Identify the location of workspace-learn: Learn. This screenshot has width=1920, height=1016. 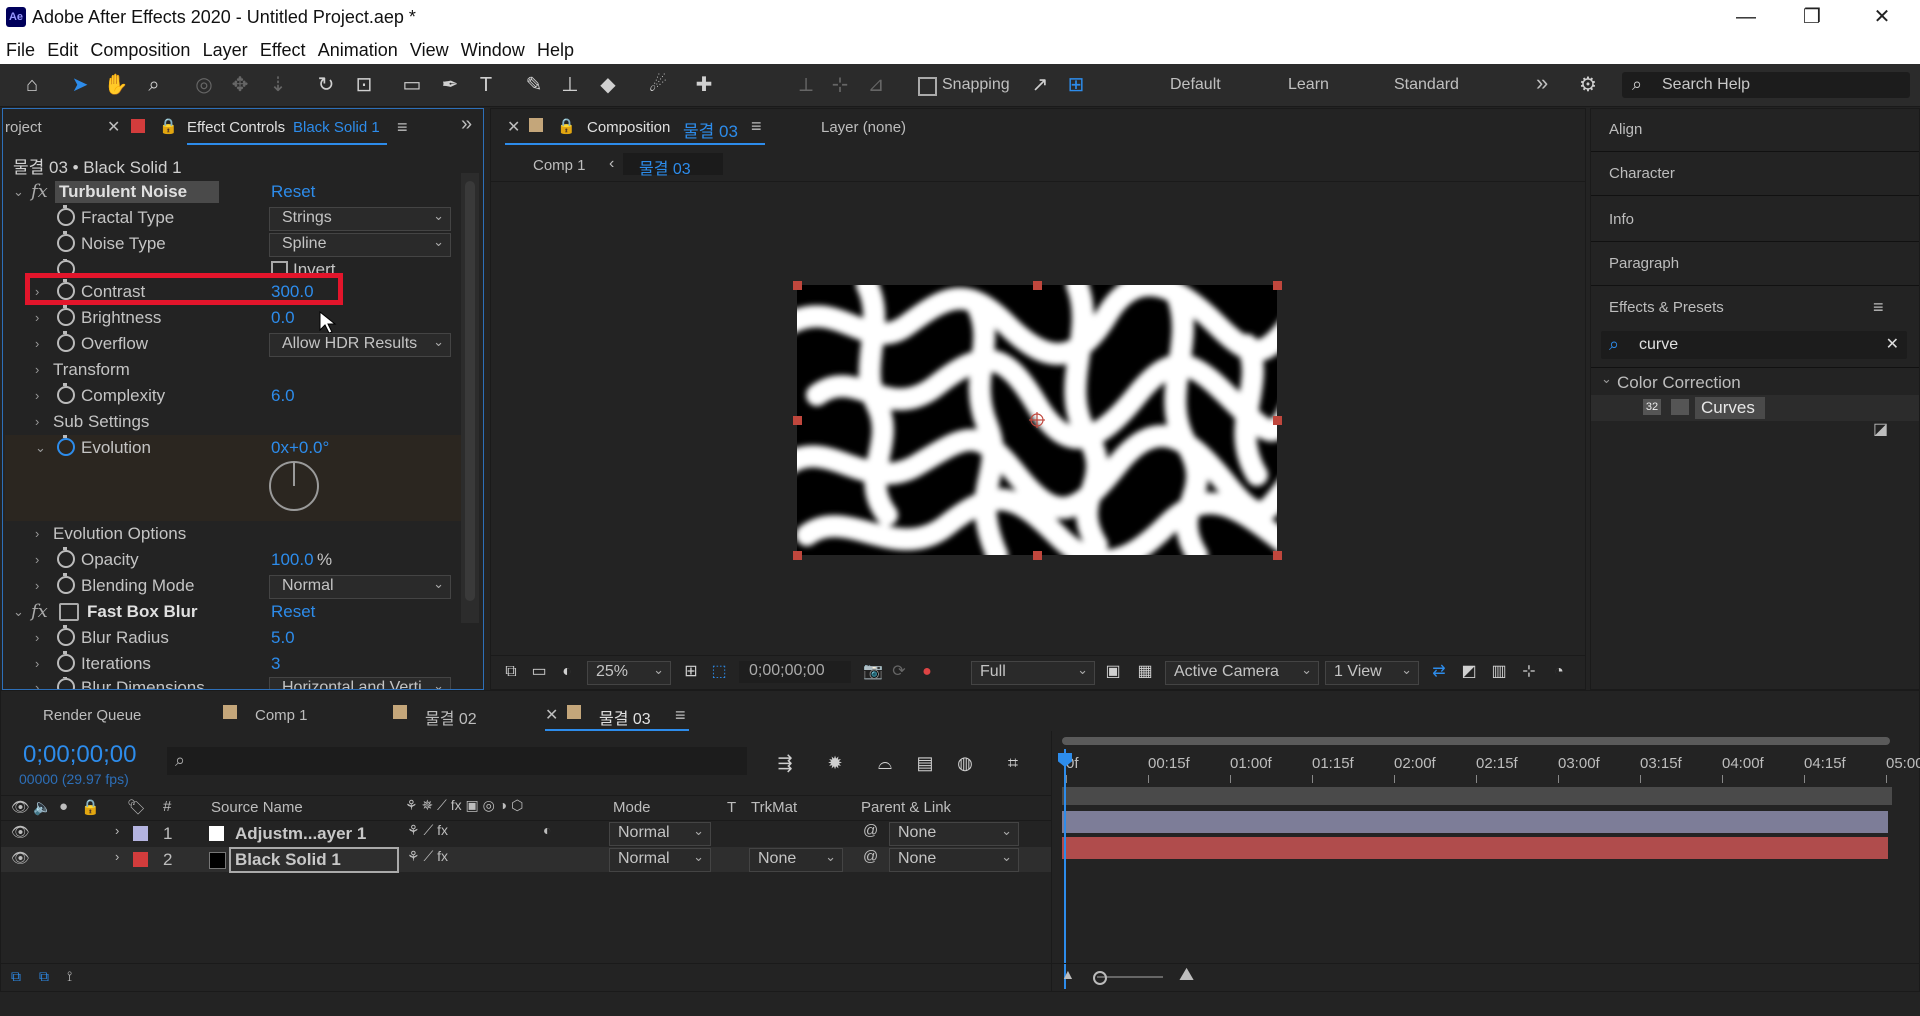
(1308, 85).